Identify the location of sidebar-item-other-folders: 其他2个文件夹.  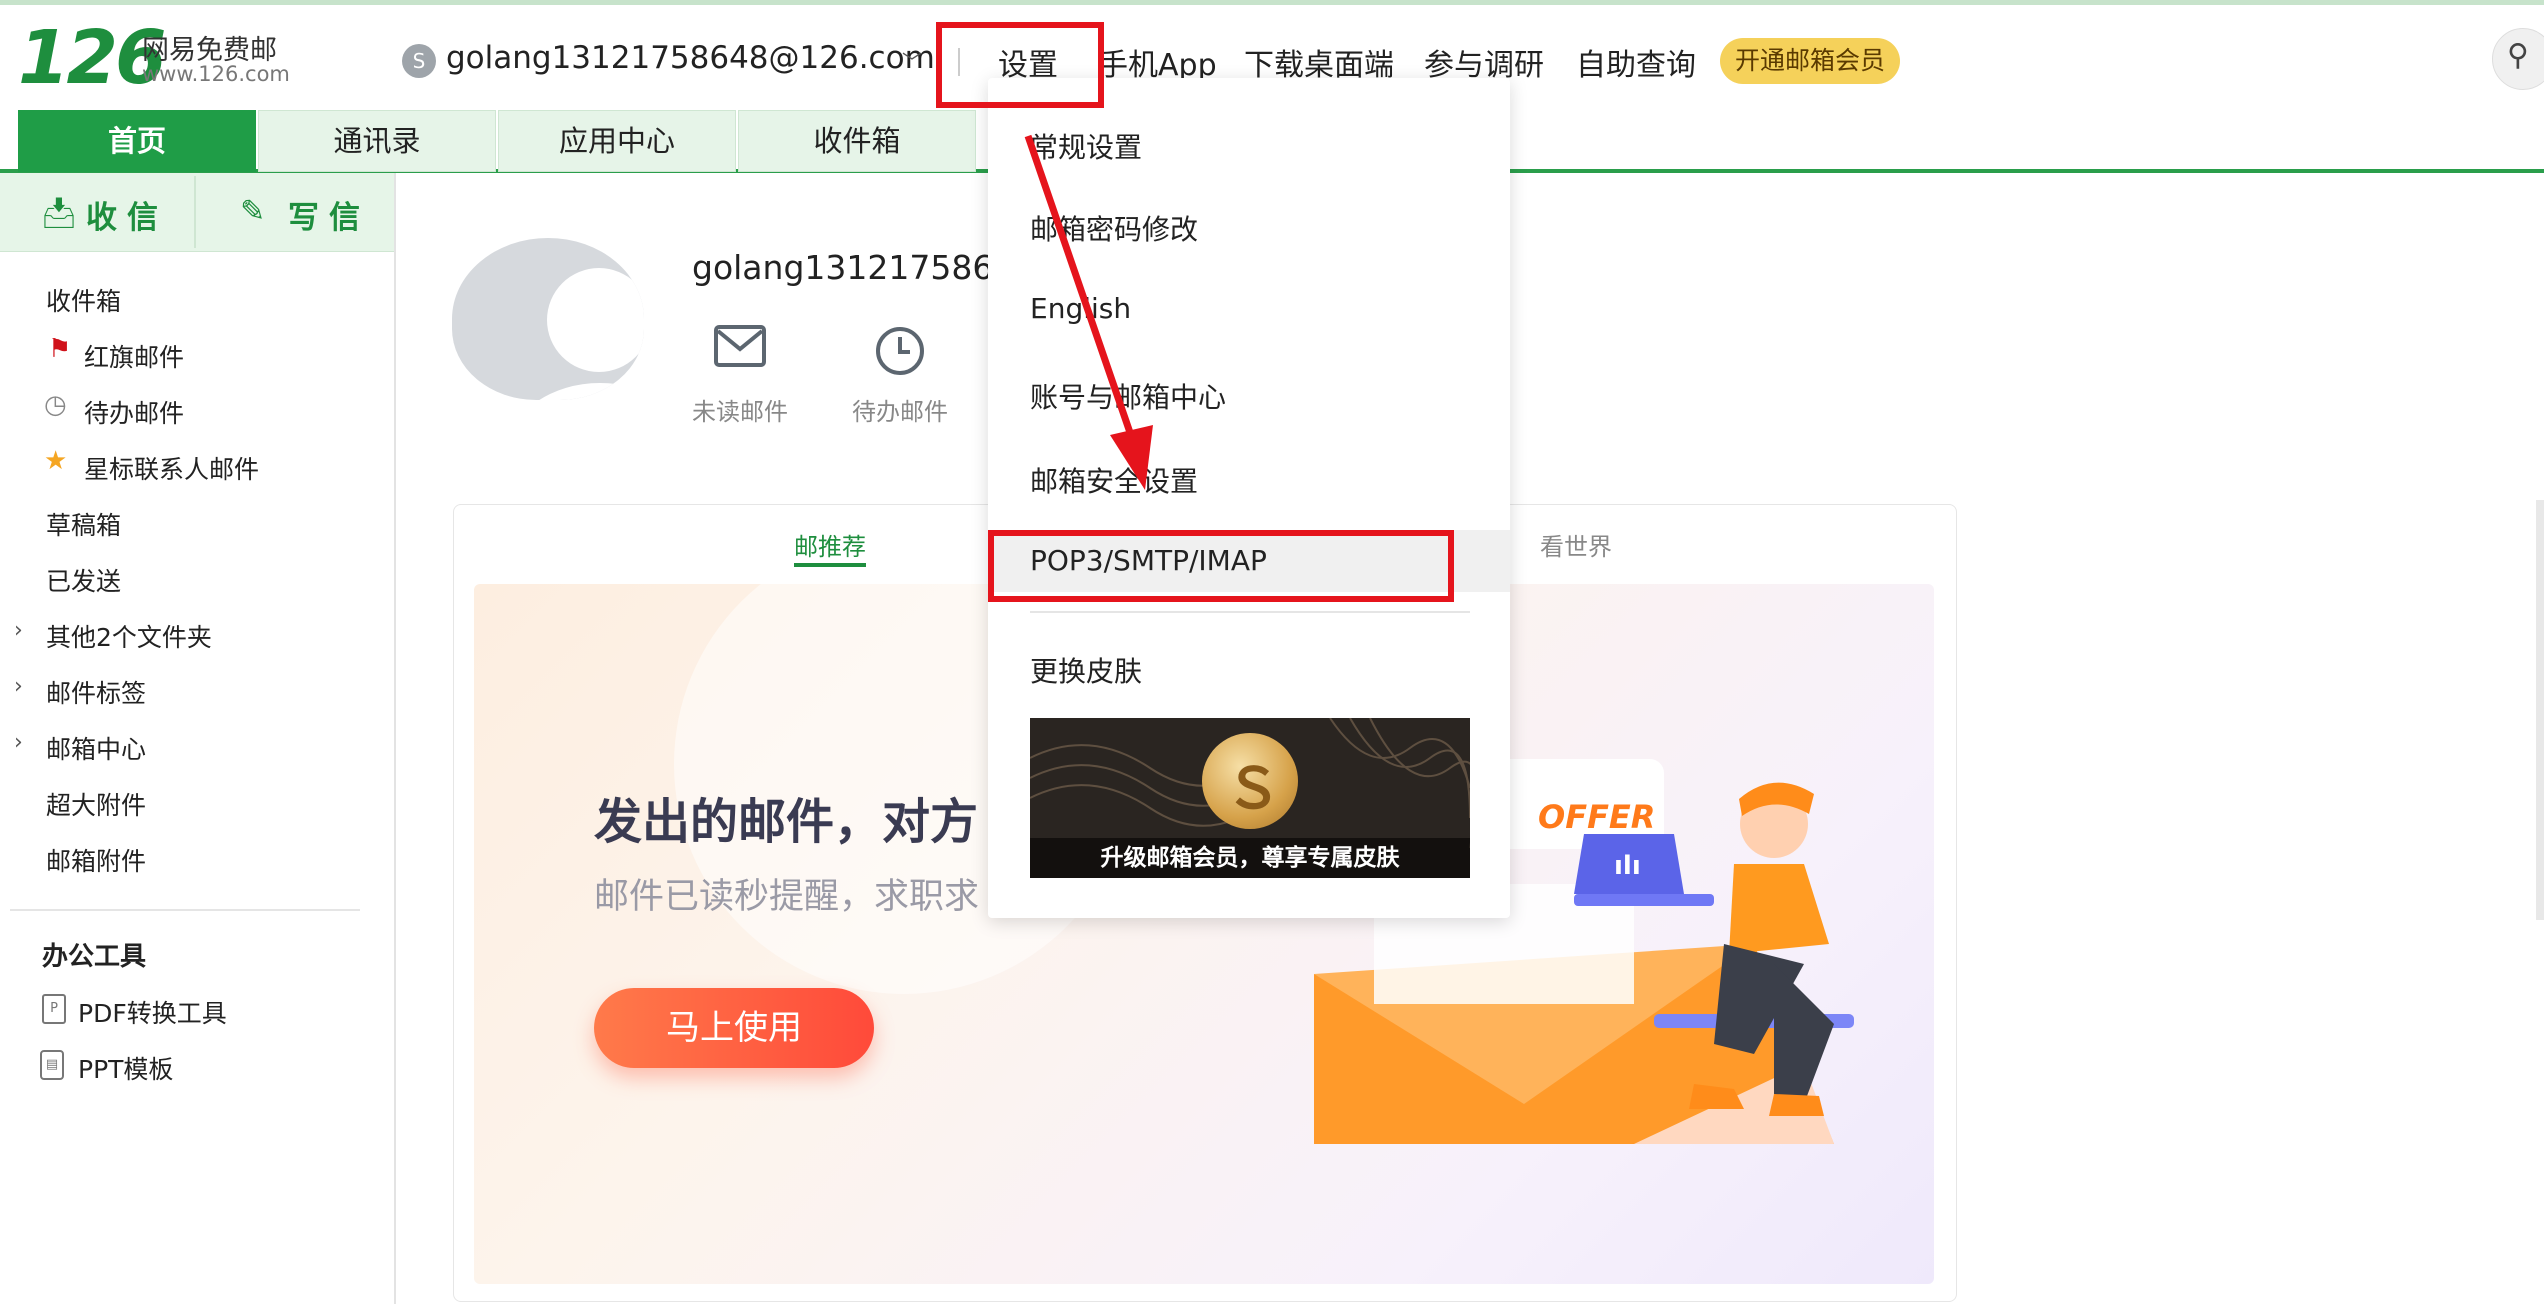
(129, 636).